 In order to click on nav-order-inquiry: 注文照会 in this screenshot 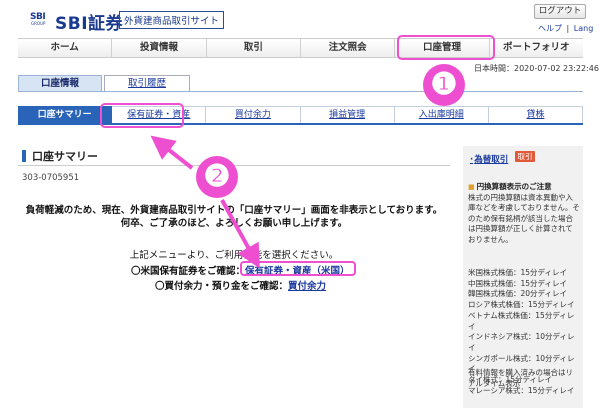, I will do `click(348, 48)`.